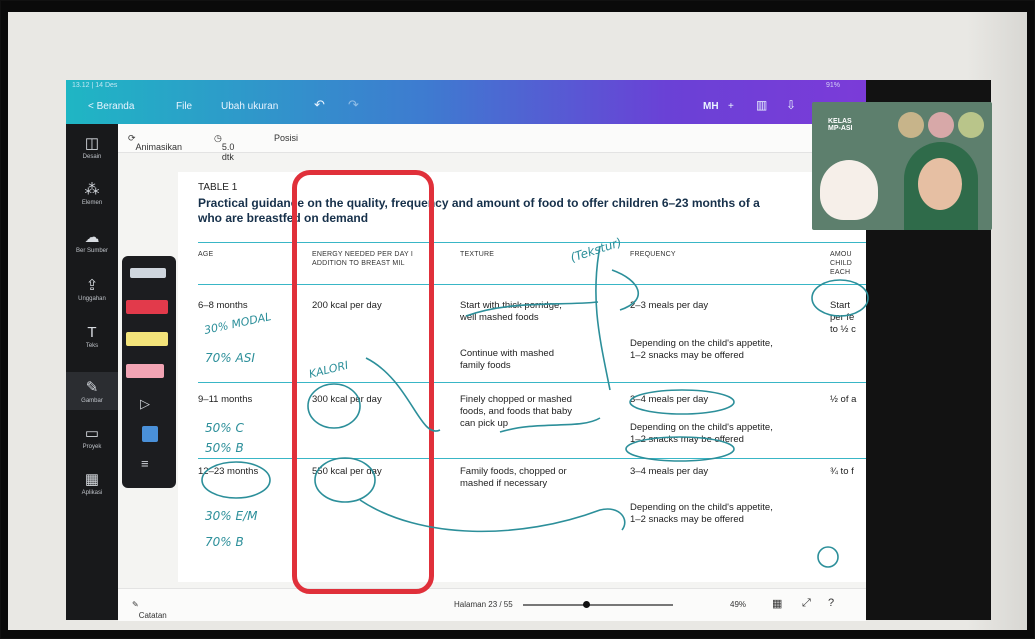 The height and width of the screenshot is (639, 1035). Describe the element at coordinates (831, 603) in the screenshot. I see `help-icon: ?` at that location.